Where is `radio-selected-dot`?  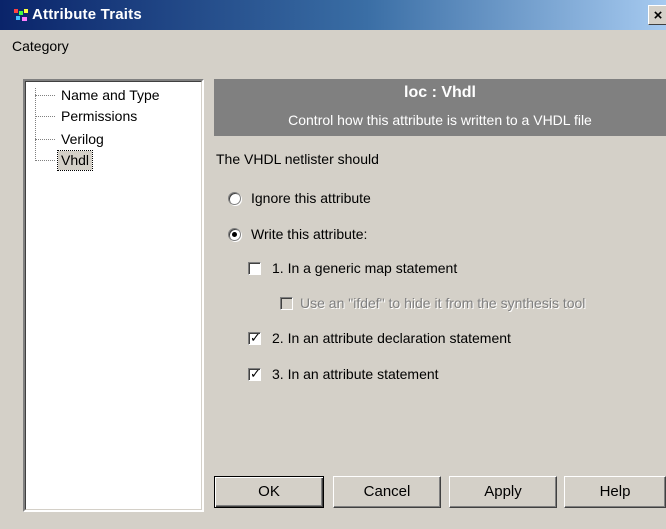
radio-selected-dot is located at coordinates (234, 234).